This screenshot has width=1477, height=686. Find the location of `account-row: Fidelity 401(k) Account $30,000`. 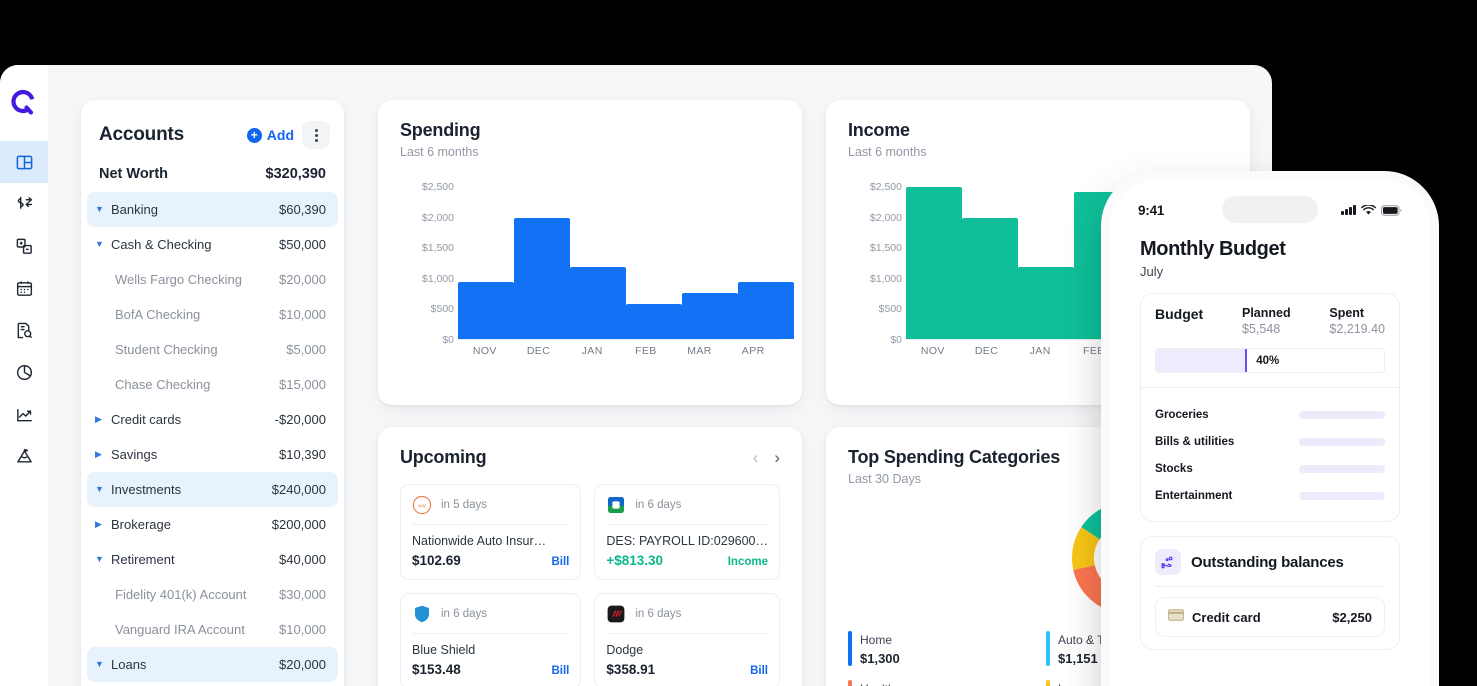

account-row: Fidelity 401(k) Account $30,000 is located at coordinates (212, 594).